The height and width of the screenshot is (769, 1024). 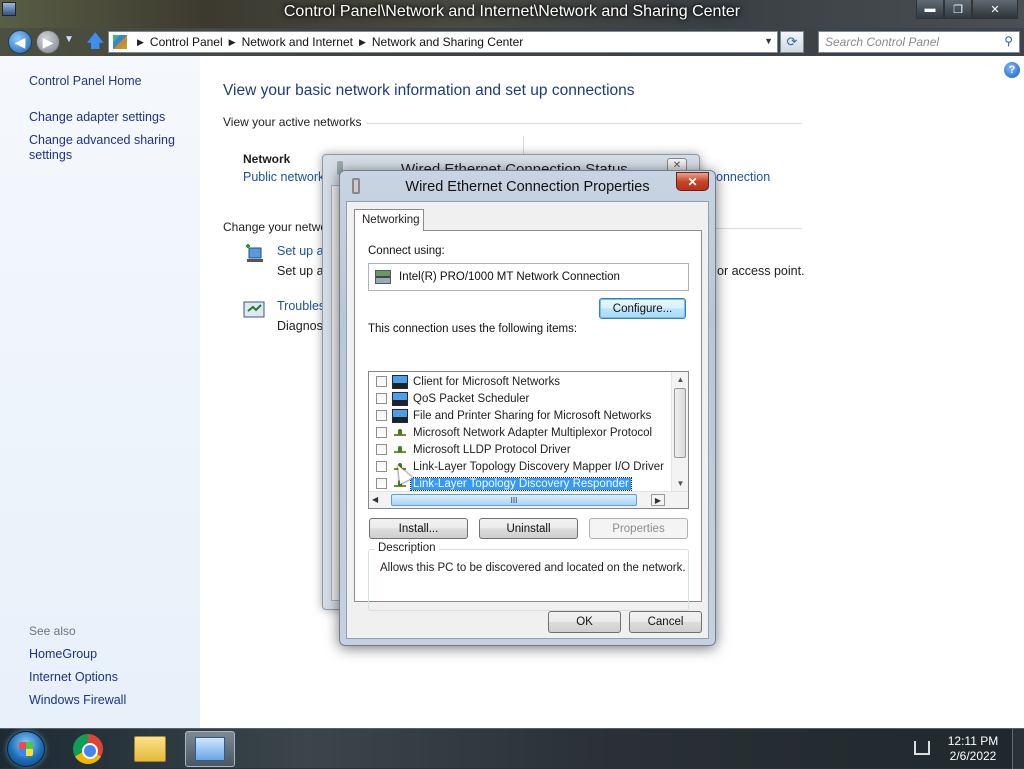 What do you see at coordinates (922, 748) in the screenshot?
I see `network-tray-icon` at bounding box center [922, 748].